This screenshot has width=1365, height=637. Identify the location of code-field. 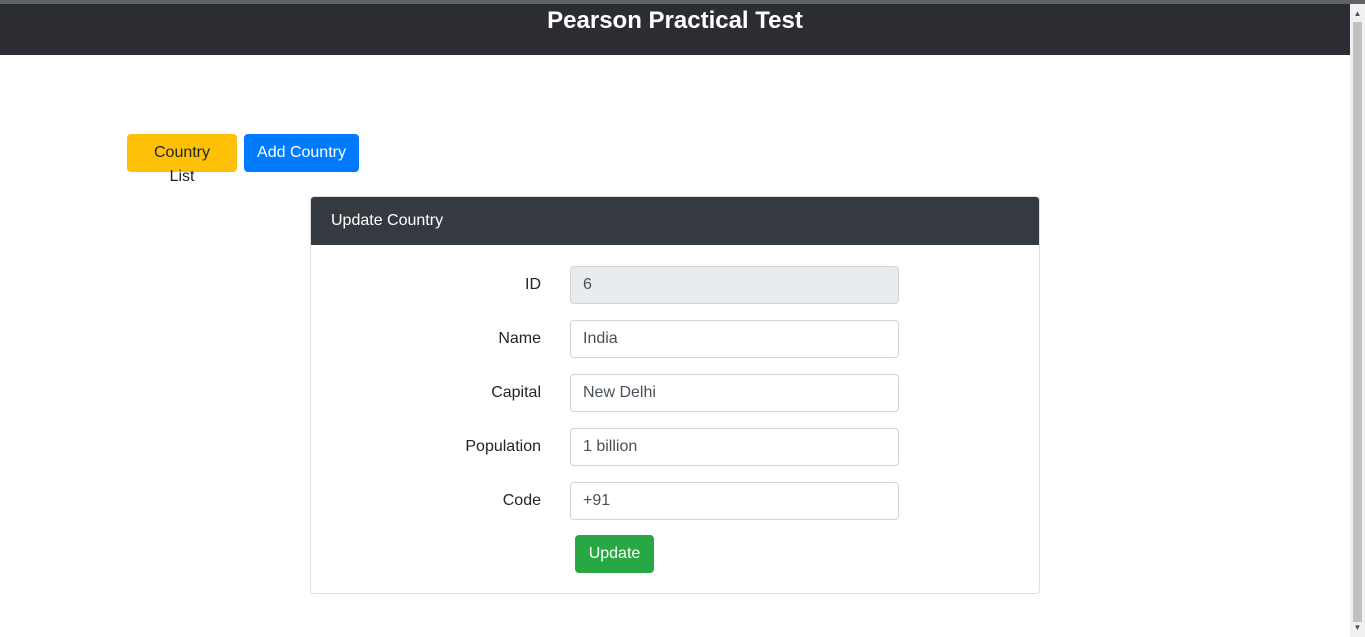
(734, 501).